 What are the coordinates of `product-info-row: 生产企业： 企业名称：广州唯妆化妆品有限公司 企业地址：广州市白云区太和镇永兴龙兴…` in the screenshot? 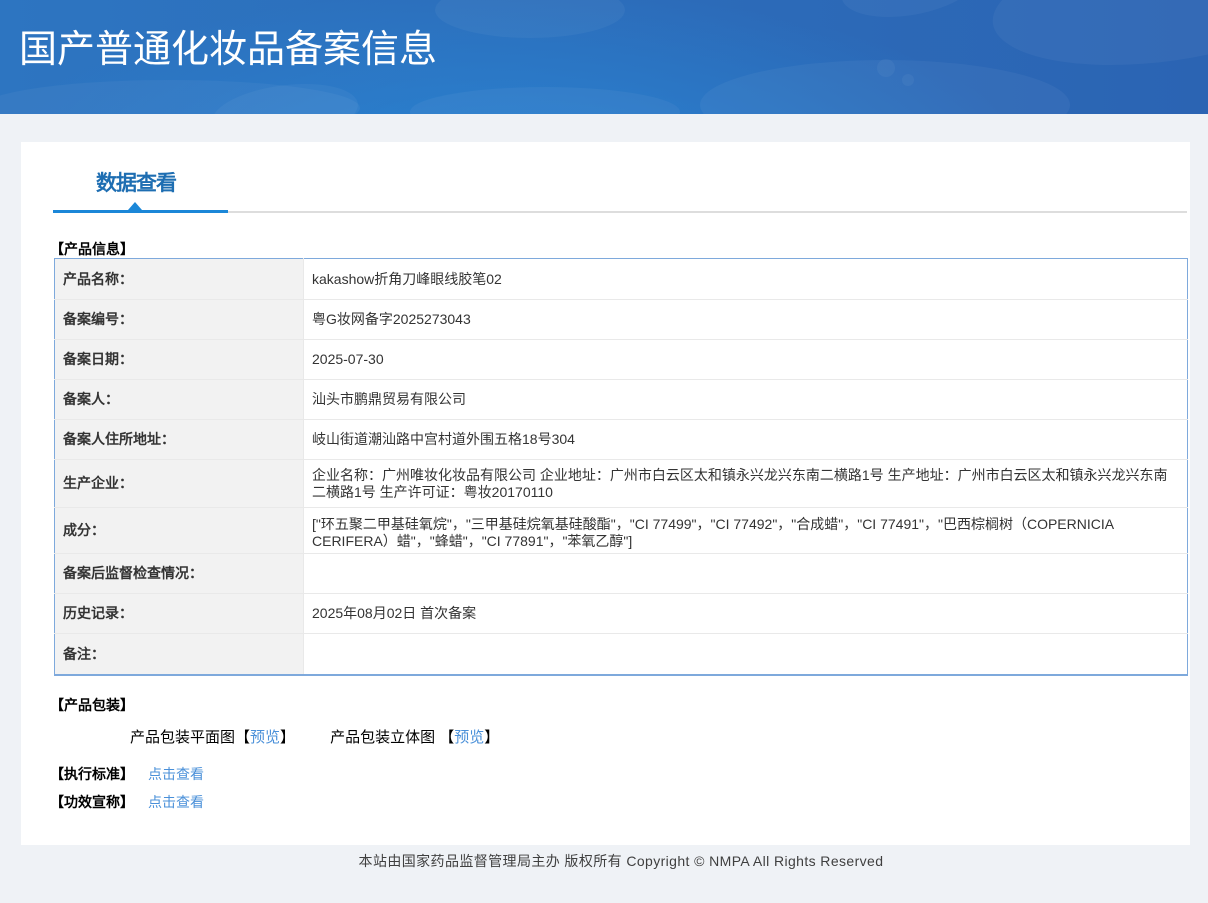 It's located at (621, 483).